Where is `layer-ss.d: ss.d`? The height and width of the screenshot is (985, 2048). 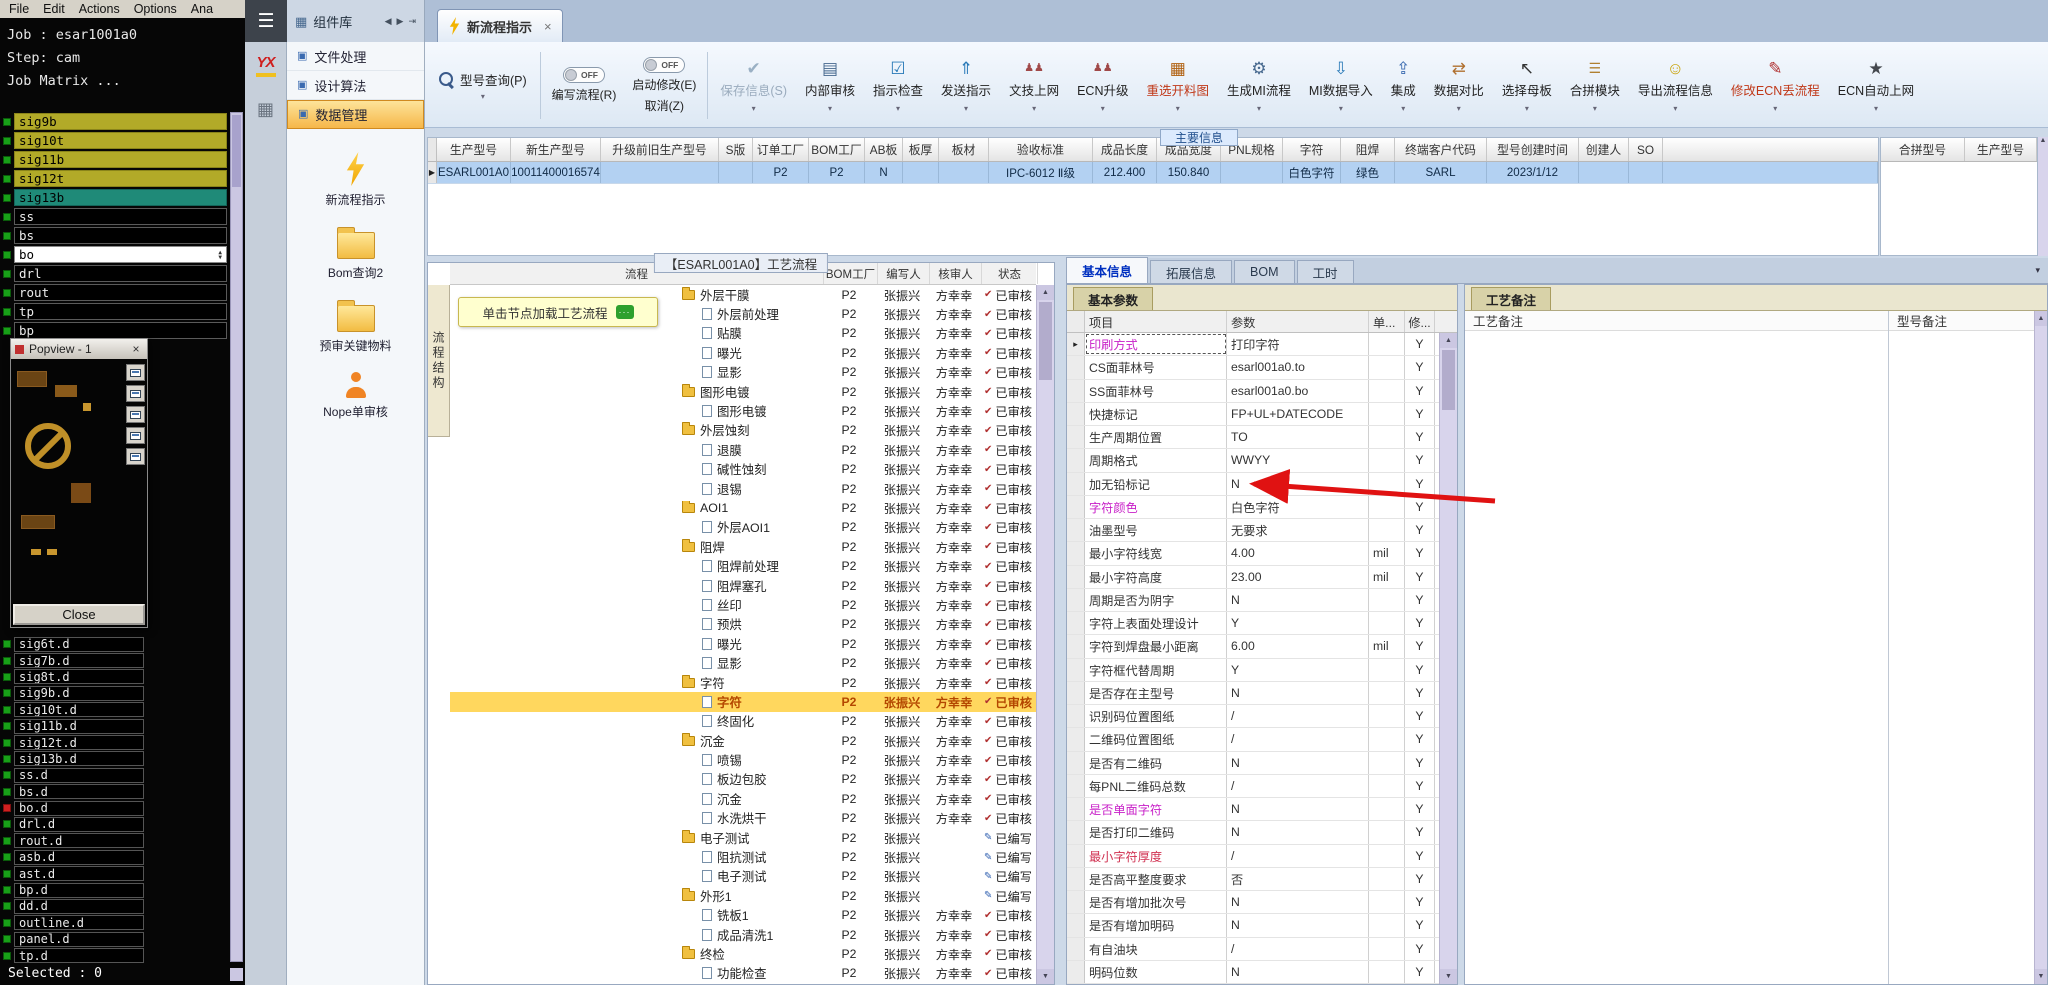
layer-ss.d: ss.d is located at coordinates (79, 775).